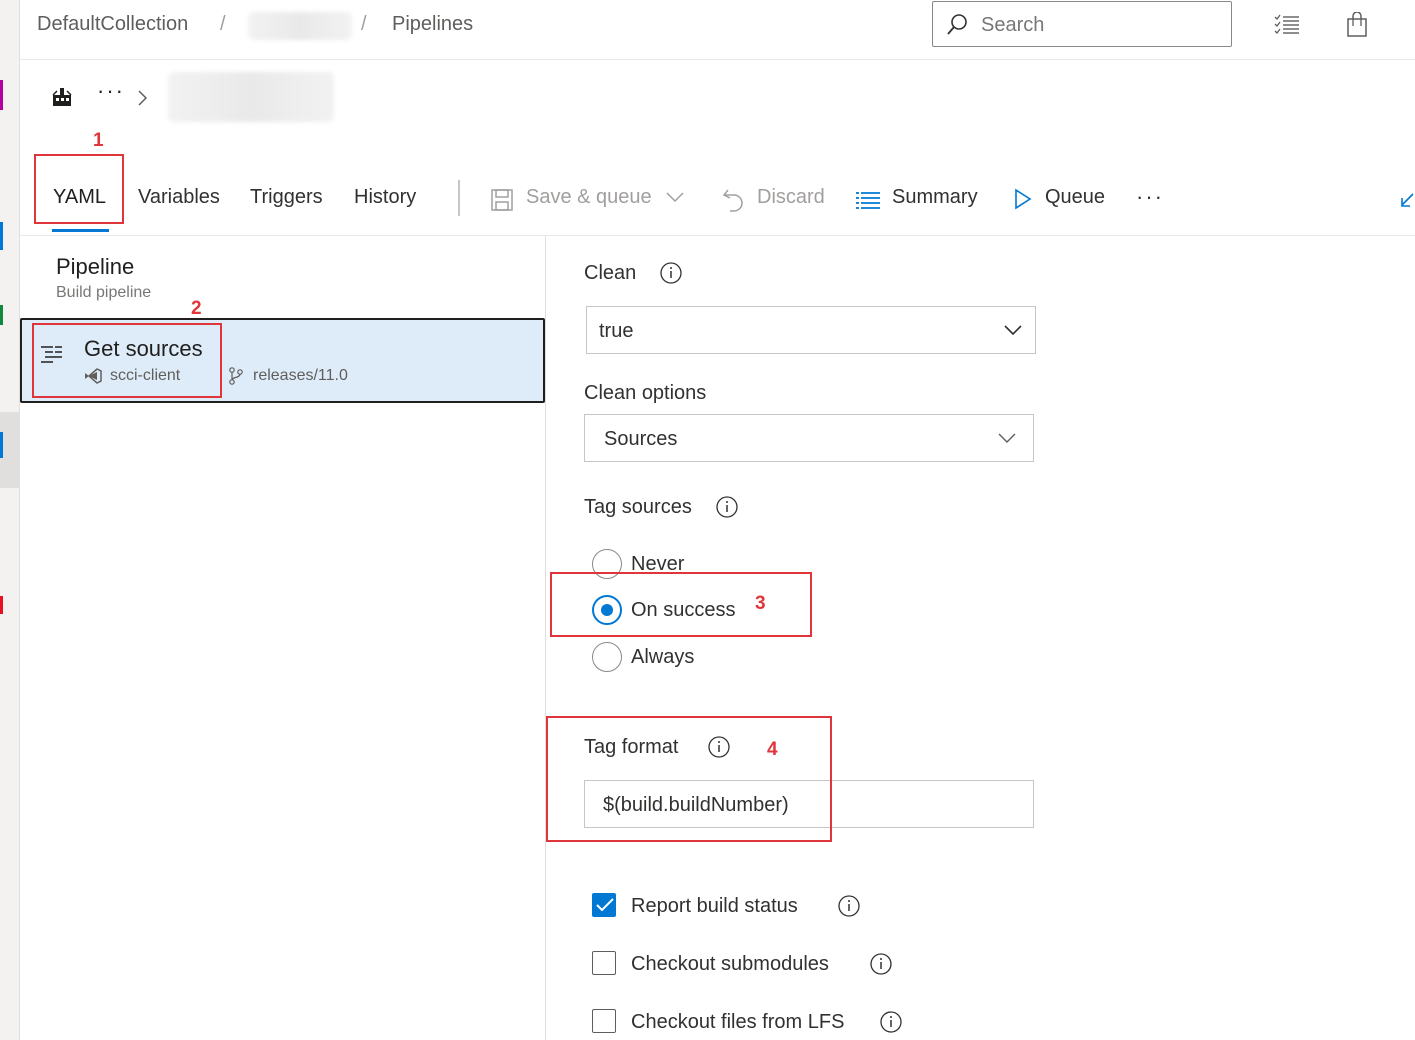 This screenshot has width=1415, height=1040. Describe the element at coordinates (607, 657) in the screenshot. I see `radio-always` at that location.